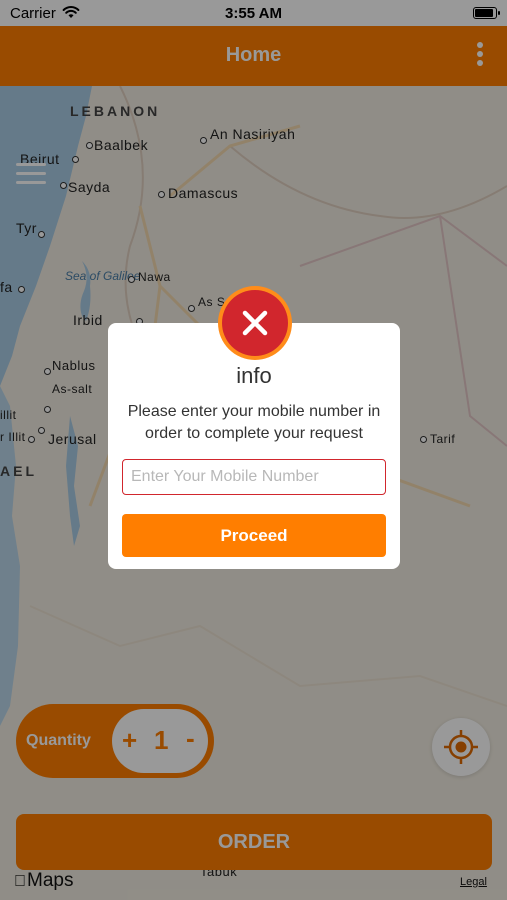 This screenshot has width=507, height=900. I want to click on mobile-number-input, so click(254, 477).